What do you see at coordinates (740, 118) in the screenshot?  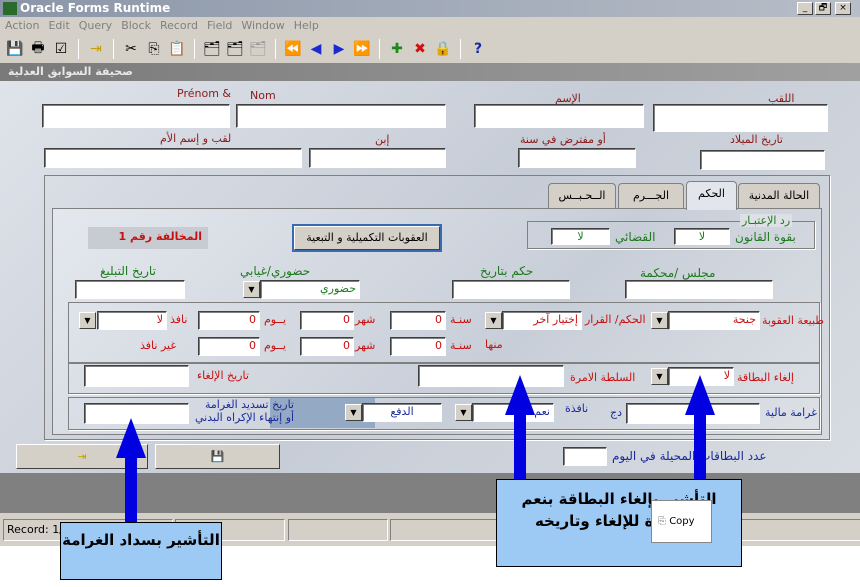 I see `laqab-input` at bounding box center [740, 118].